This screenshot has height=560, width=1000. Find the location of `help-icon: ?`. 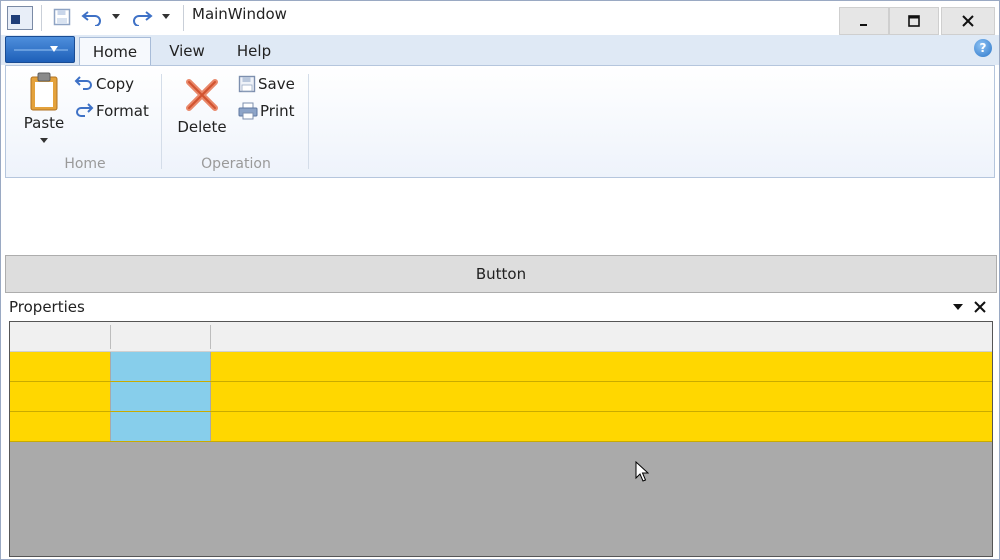

help-icon: ? is located at coordinates (983, 48).